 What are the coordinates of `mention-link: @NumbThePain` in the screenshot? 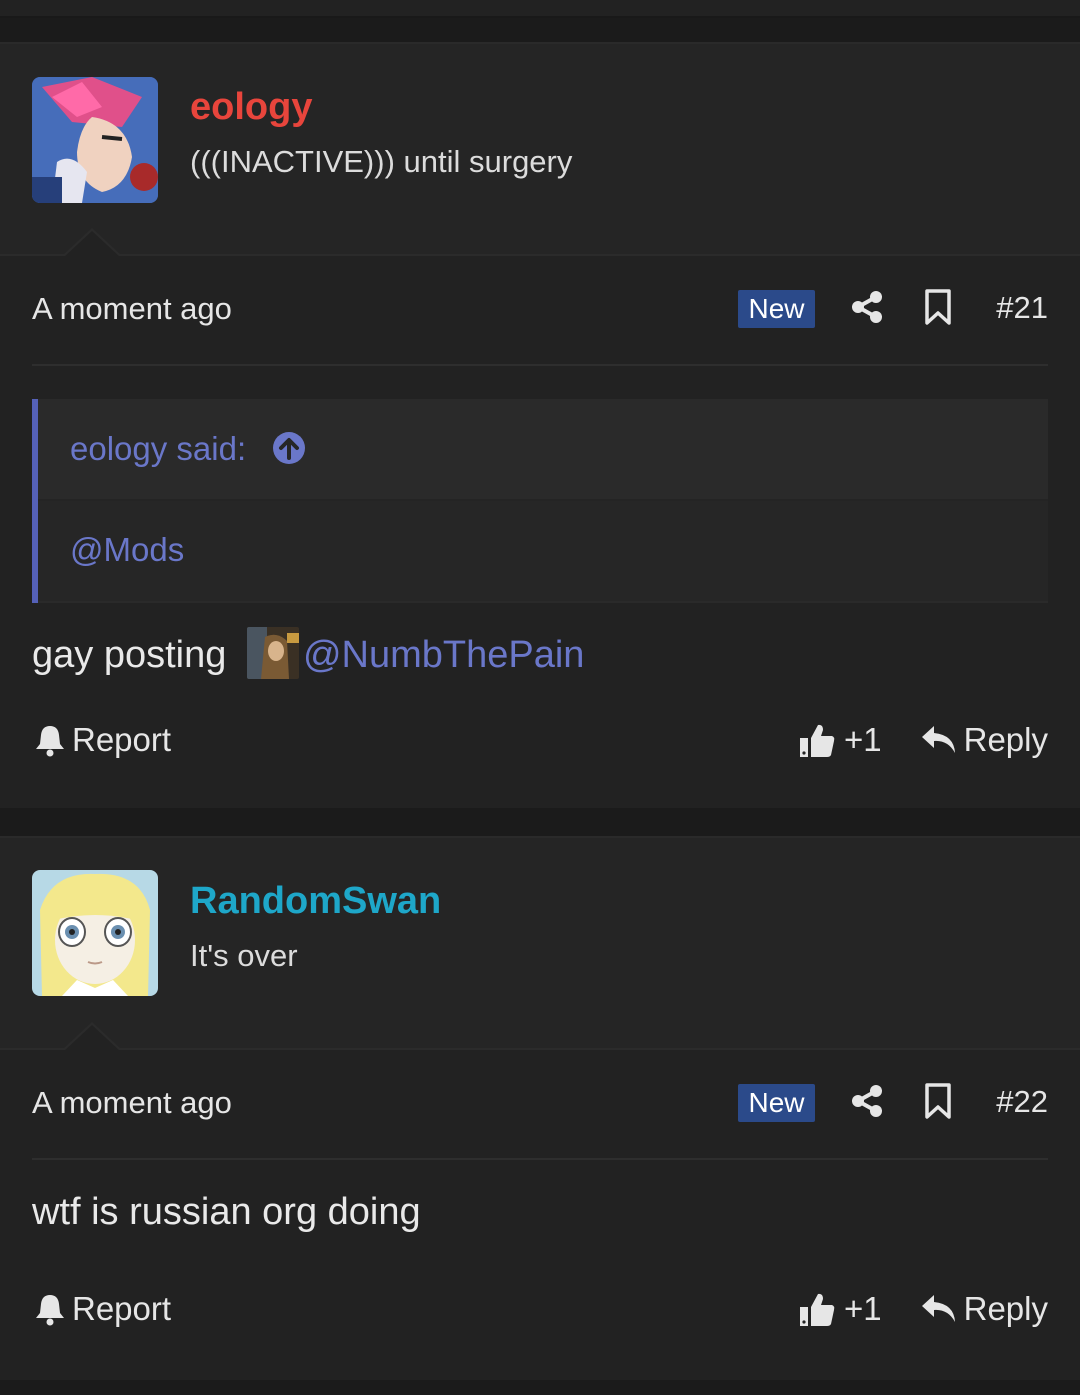 It's located at (443, 655).